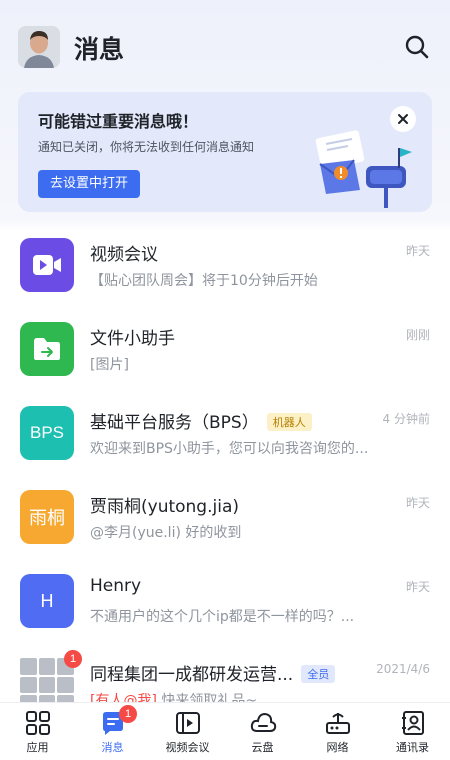  I want to click on chat-name: Henry, so click(116, 586).